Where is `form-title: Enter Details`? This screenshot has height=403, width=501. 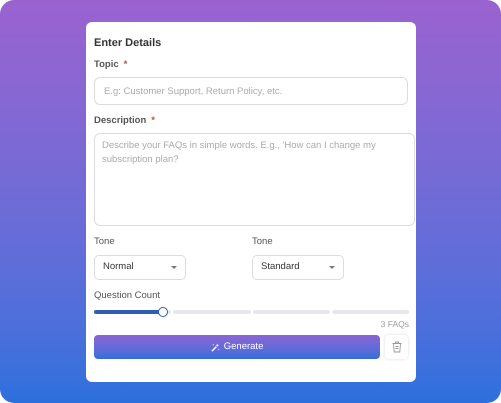
form-title: Enter Details is located at coordinates (128, 43).